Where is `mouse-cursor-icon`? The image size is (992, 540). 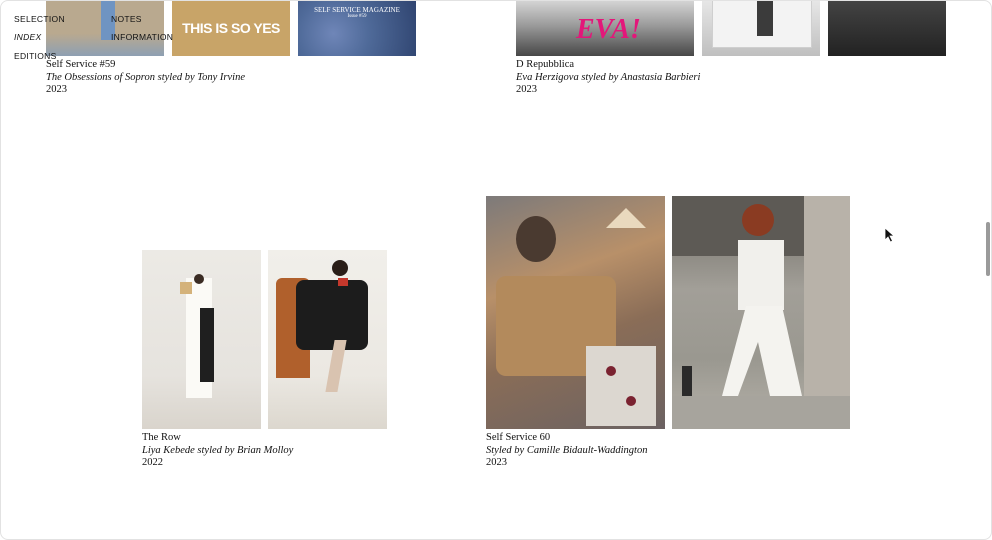
mouse-cursor-icon is located at coordinates (890, 235).